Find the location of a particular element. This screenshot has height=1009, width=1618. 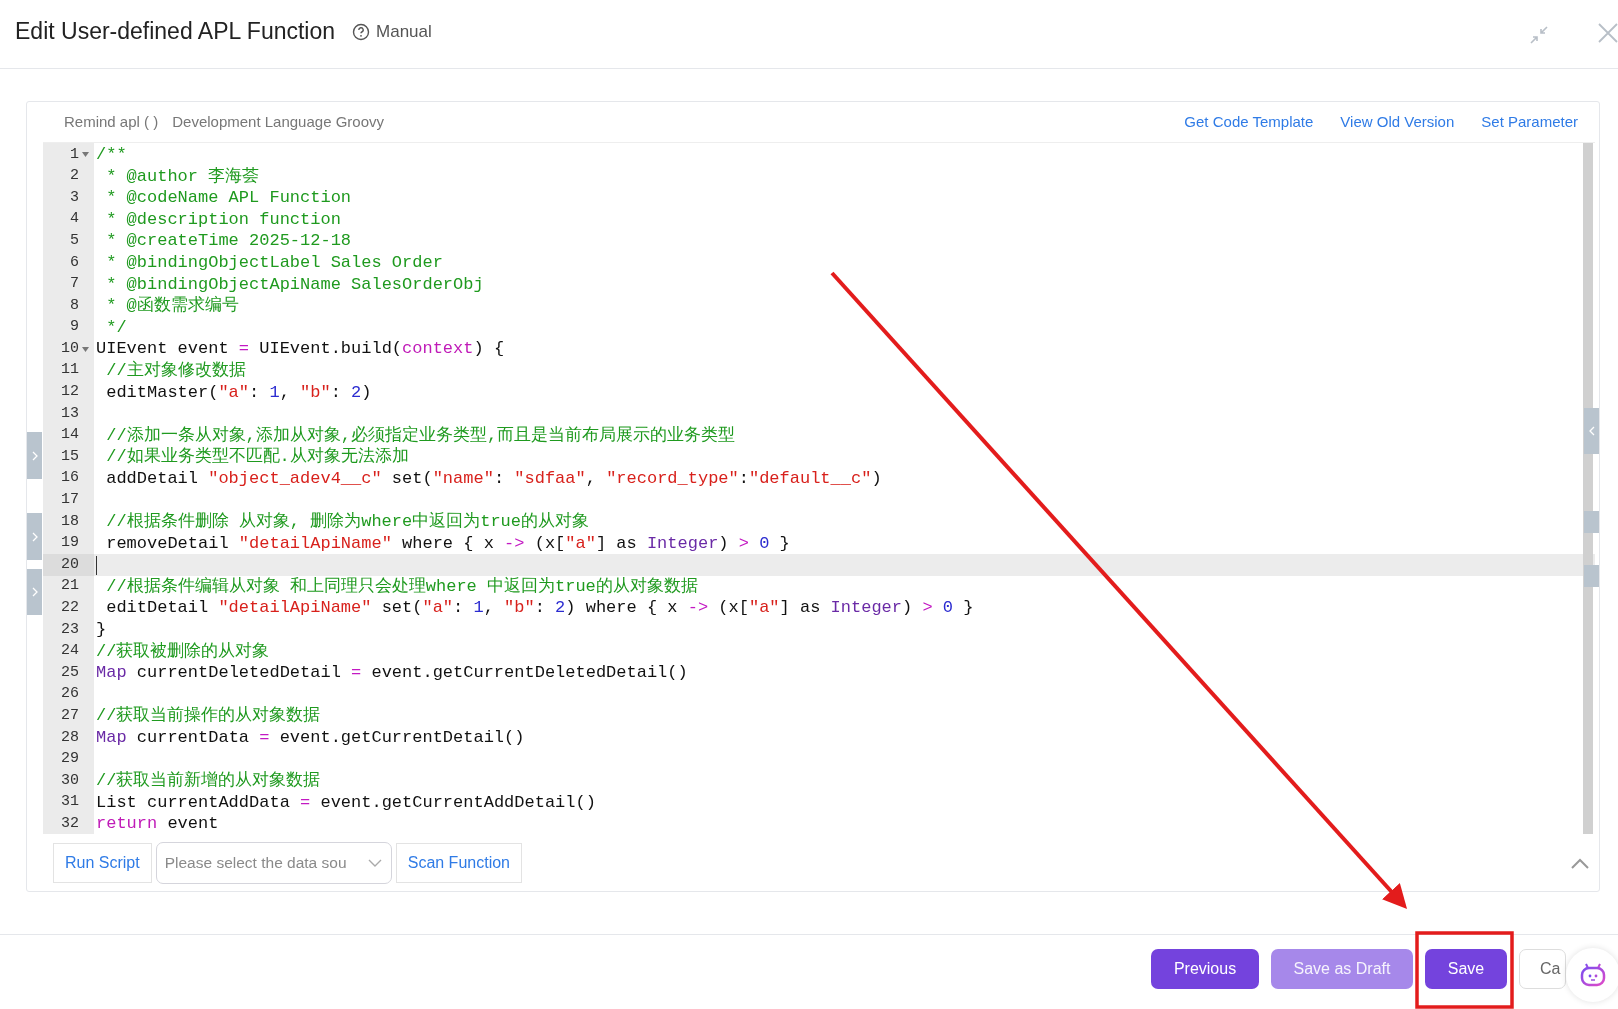

line-number: 3 is located at coordinates (74, 197).